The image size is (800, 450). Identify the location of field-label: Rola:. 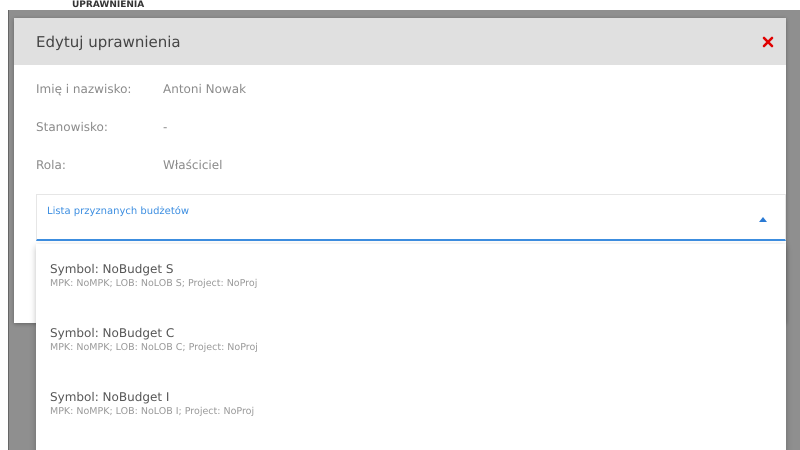
(51, 165).